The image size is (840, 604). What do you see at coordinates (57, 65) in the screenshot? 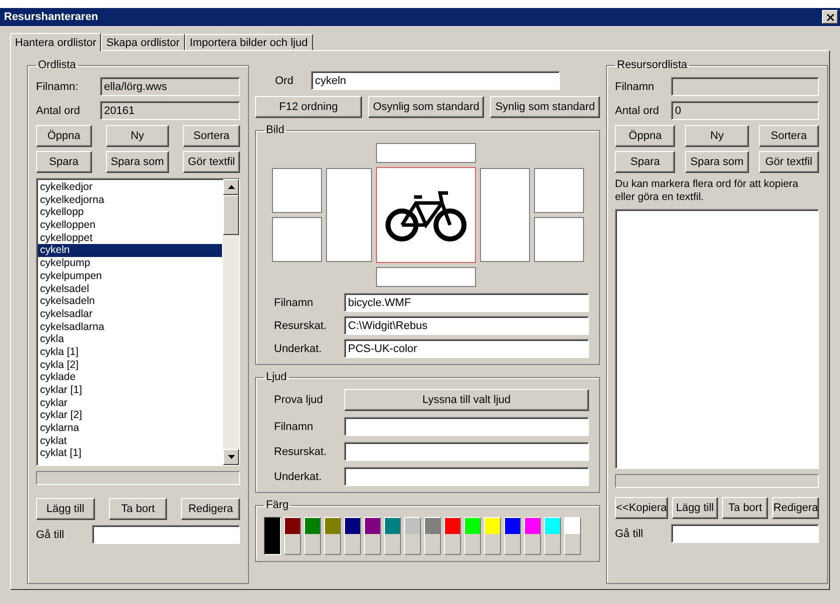
I see `group-title: Ordlista` at bounding box center [57, 65].